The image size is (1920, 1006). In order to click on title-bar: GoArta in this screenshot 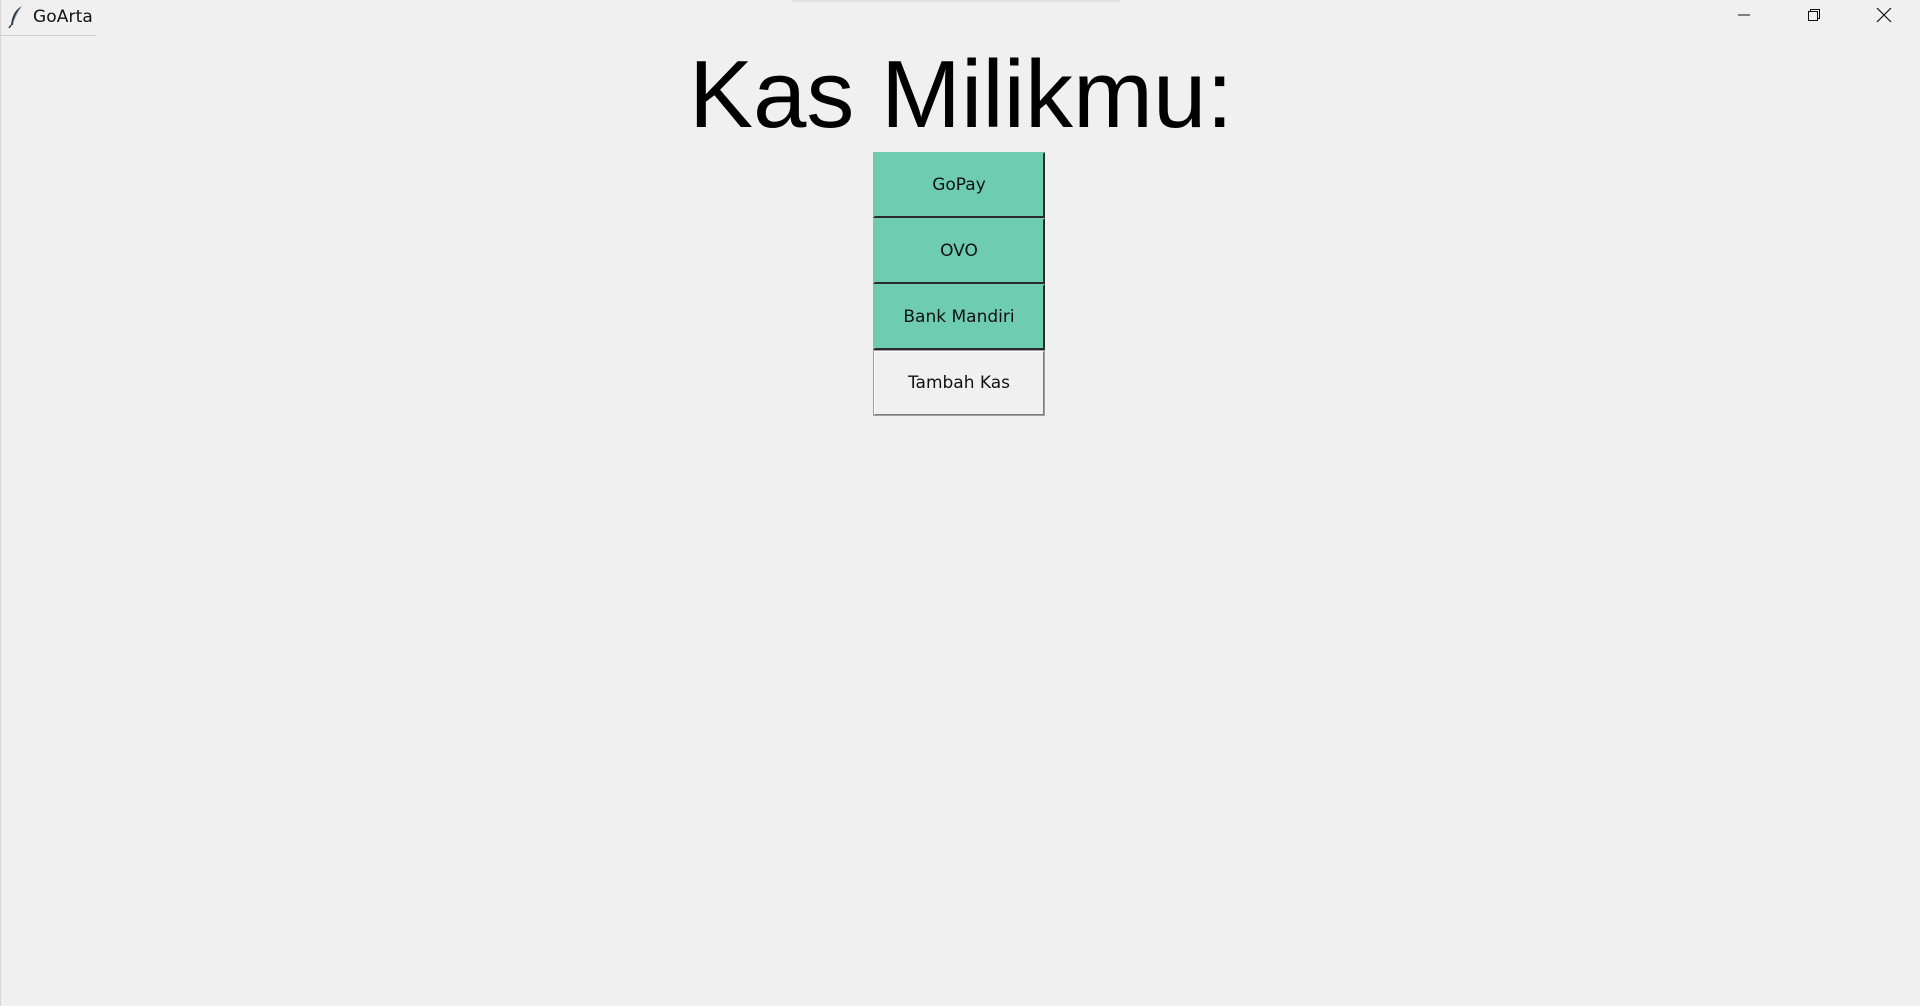, I will do `click(960, 18)`.